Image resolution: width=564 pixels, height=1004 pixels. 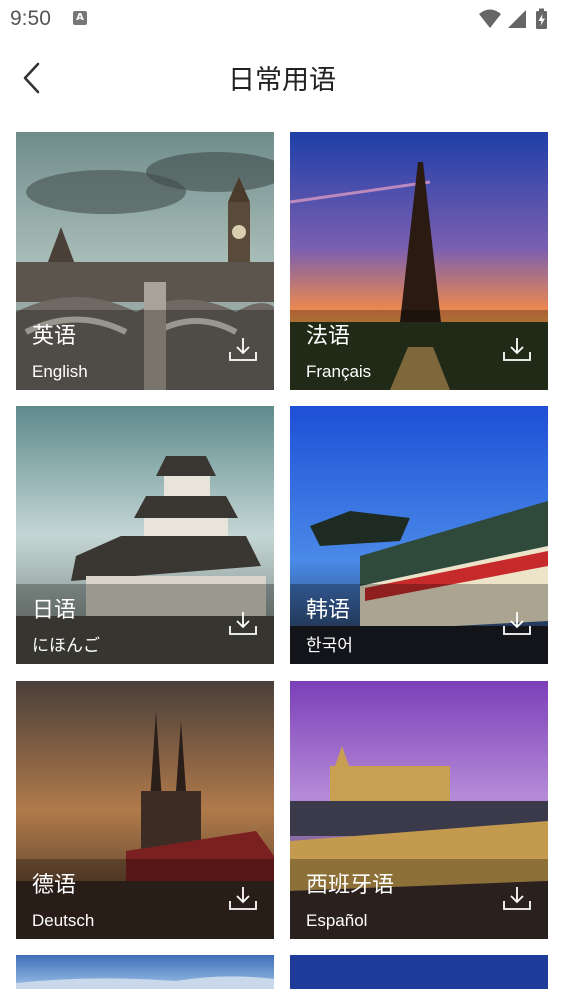 I want to click on app-bar: 日常用语, so click(x=282, y=78).